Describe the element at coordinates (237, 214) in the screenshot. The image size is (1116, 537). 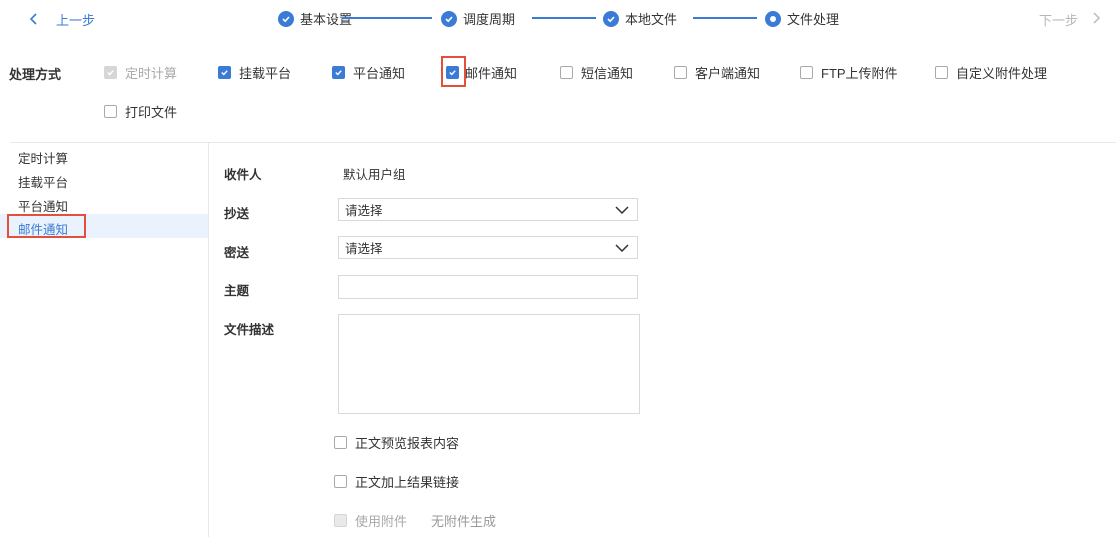
I see `cc-label: 抄送` at that location.